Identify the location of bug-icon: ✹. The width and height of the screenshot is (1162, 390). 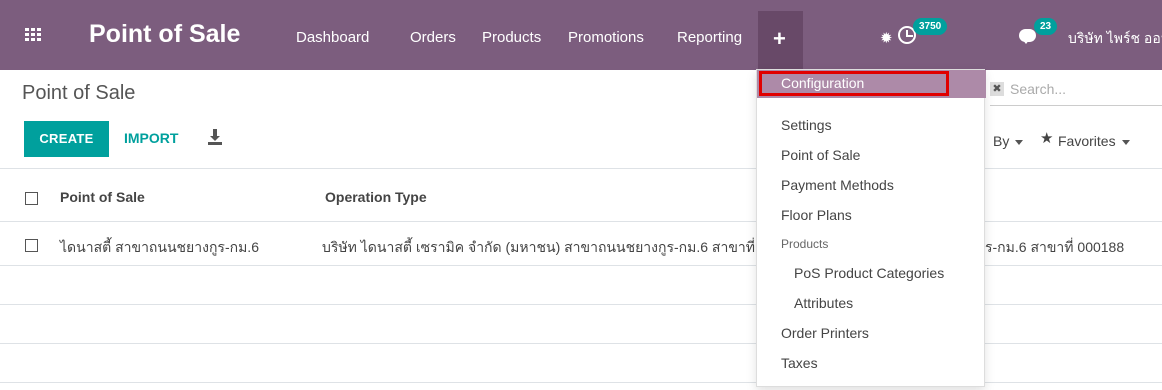
(886, 38).